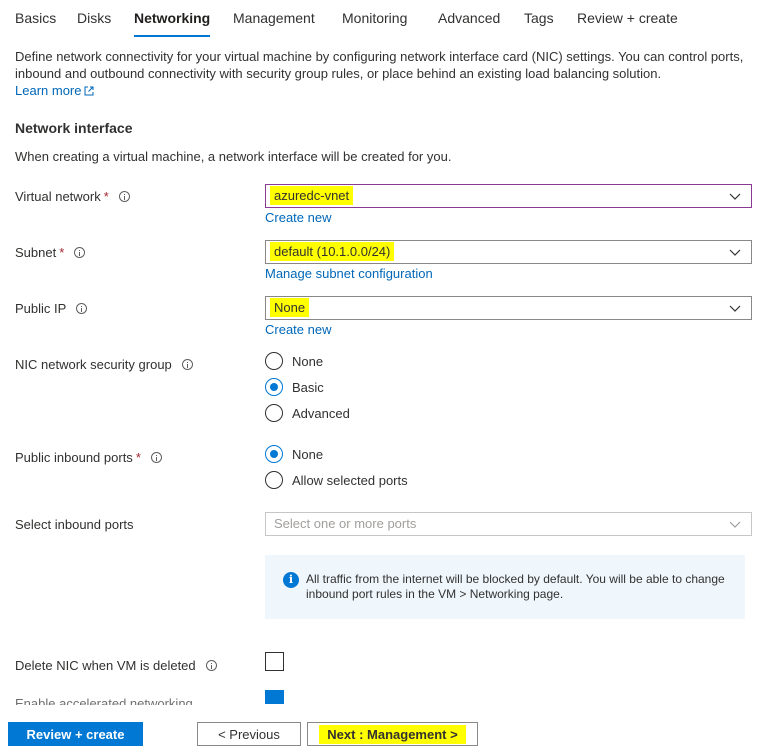 The width and height of the screenshot is (776, 754). I want to click on previous-button: < Previous, so click(249, 734).